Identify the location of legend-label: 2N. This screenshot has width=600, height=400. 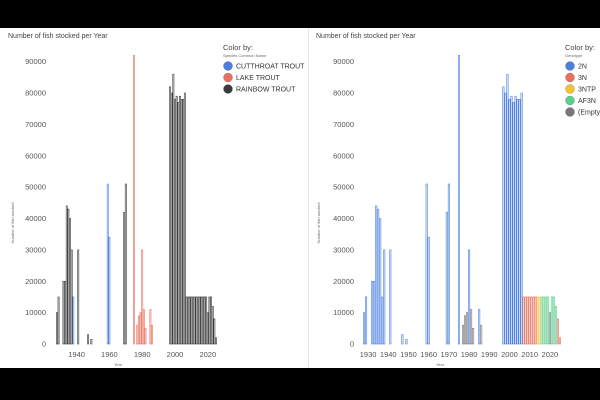
(582, 67).